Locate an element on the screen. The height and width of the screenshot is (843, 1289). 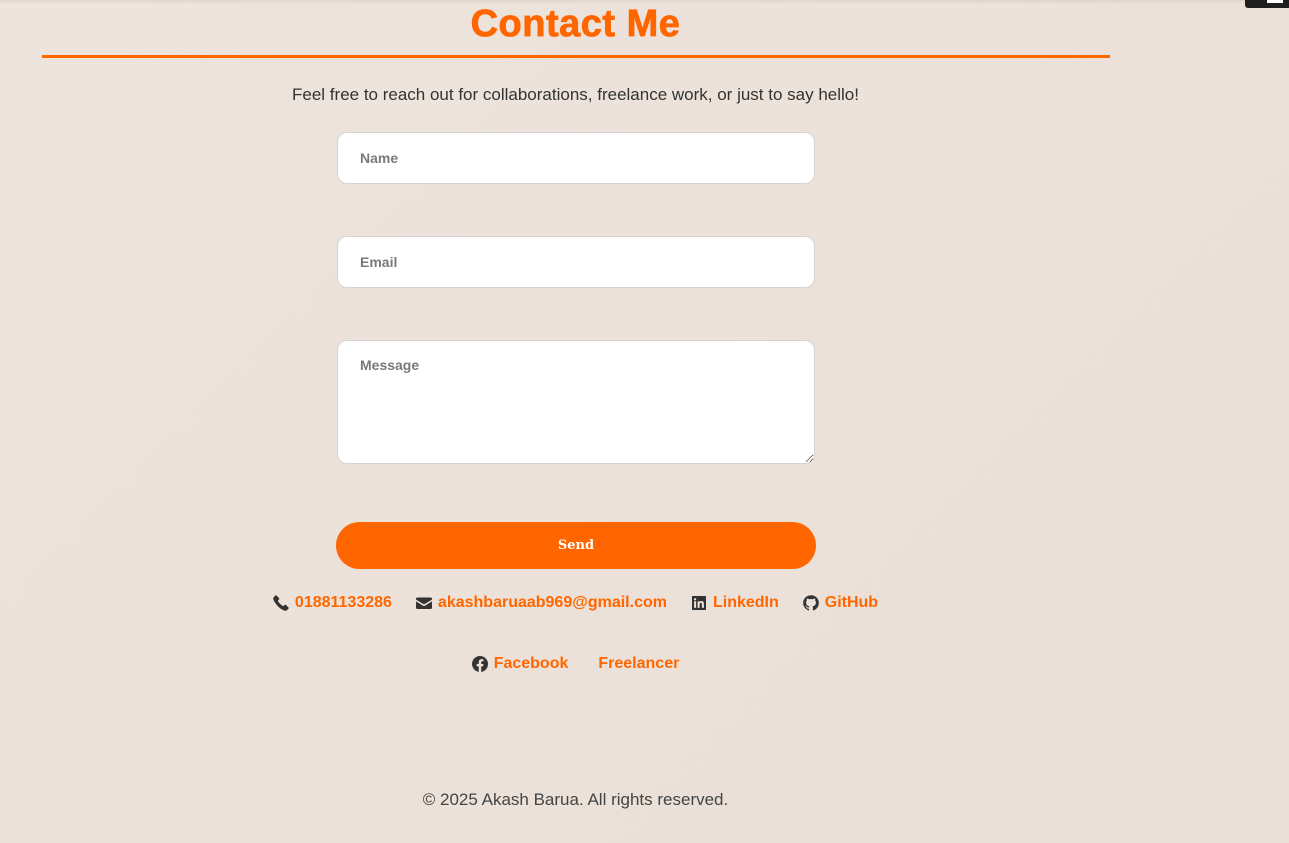
corner-widget is located at coordinates (1267, 4).